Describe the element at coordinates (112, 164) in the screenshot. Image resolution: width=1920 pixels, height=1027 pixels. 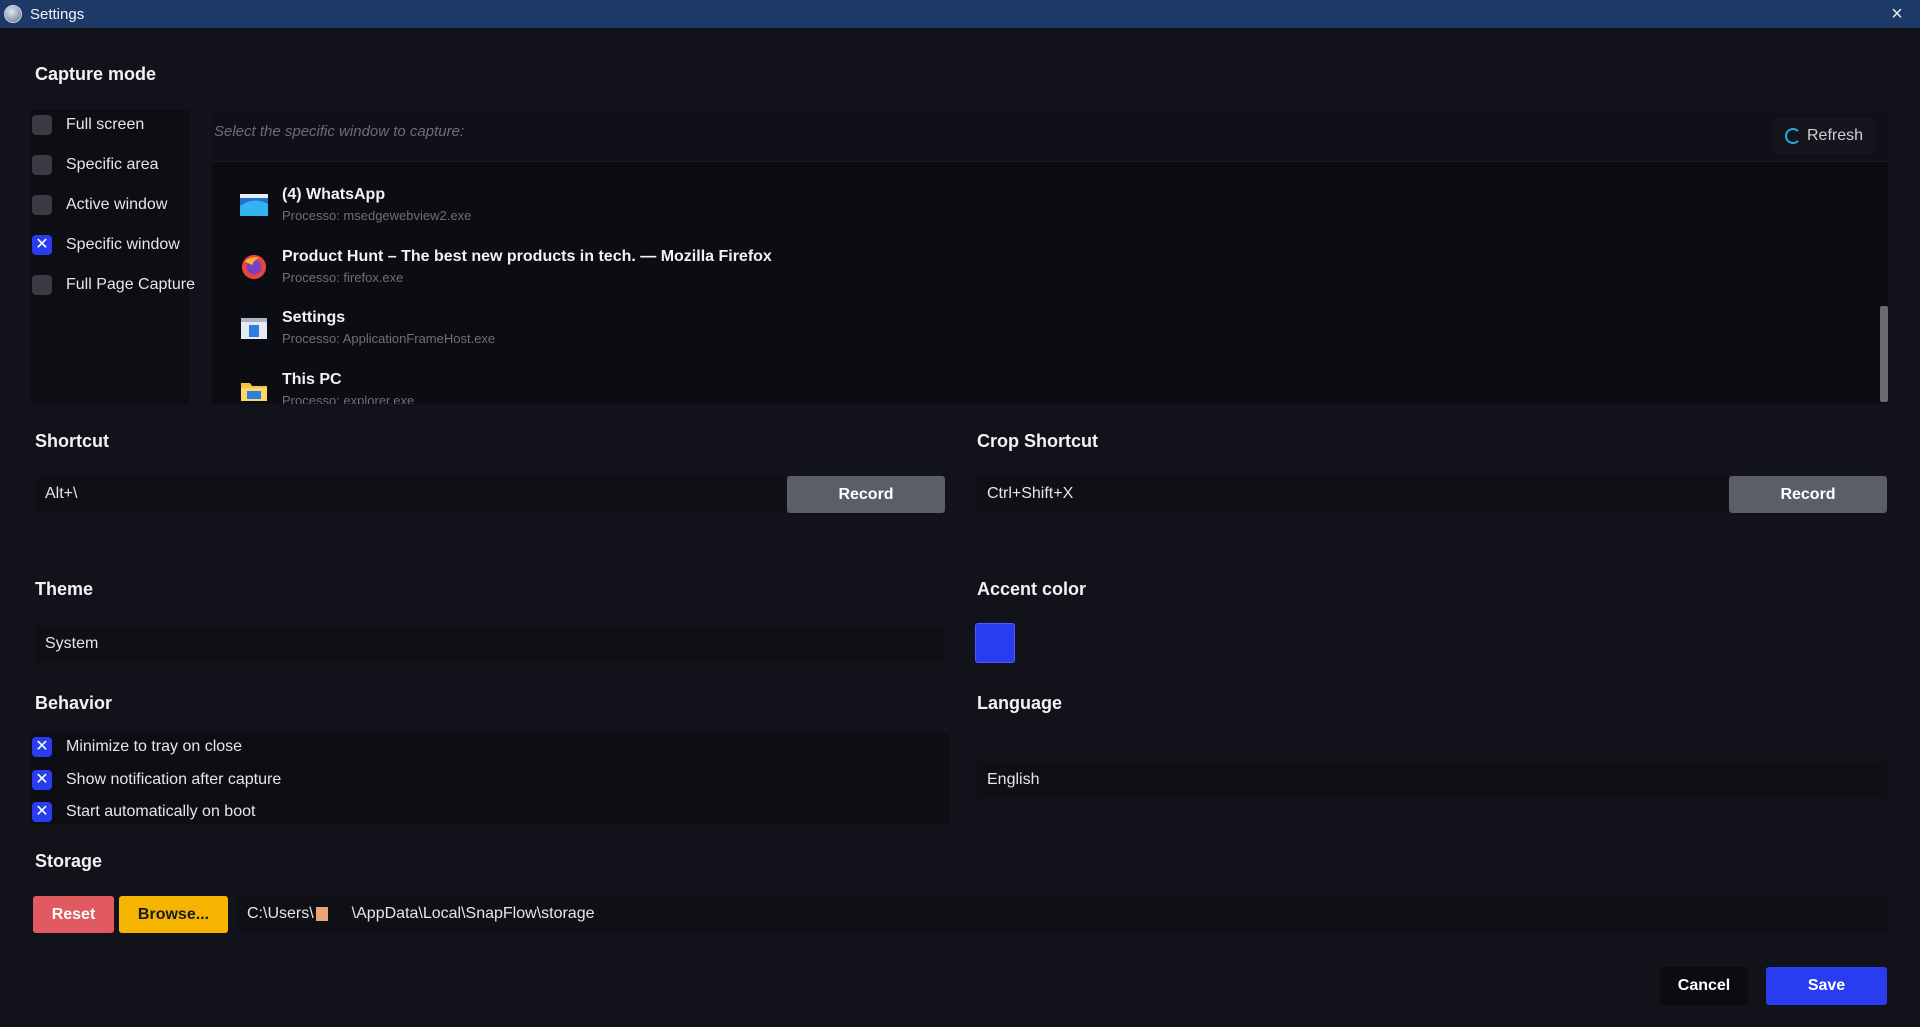
I see `option-label: Specific area` at that location.